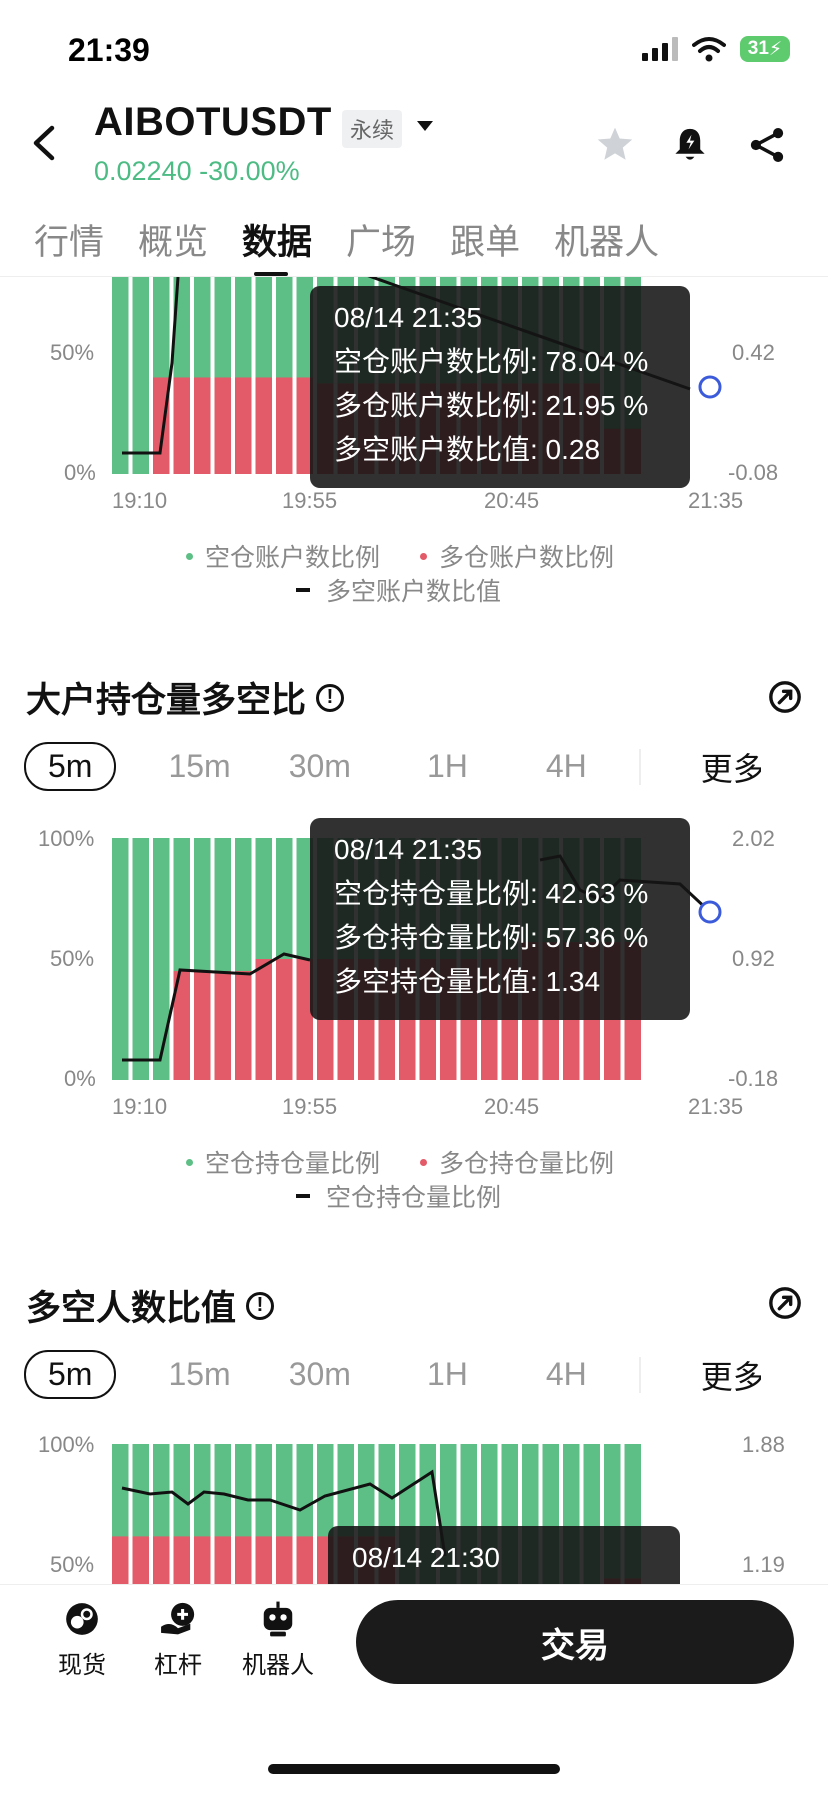 Image resolution: width=828 pixels, height=1793 pixels. Describe the element at coordinates (72, 958) in the screenshot. I see `chart2-y-left-50: 50%` at that location.